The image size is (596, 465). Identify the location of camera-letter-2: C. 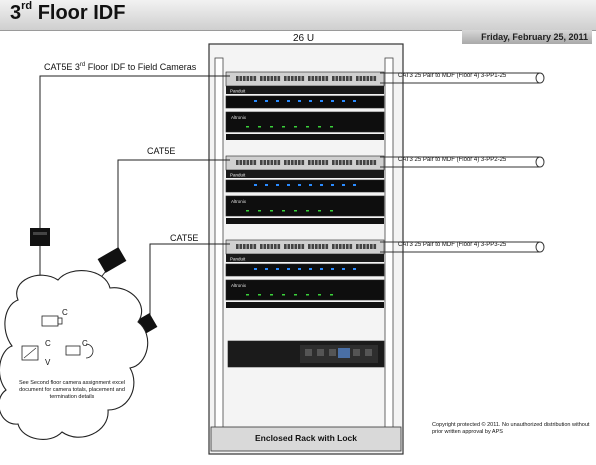
(48, 343).